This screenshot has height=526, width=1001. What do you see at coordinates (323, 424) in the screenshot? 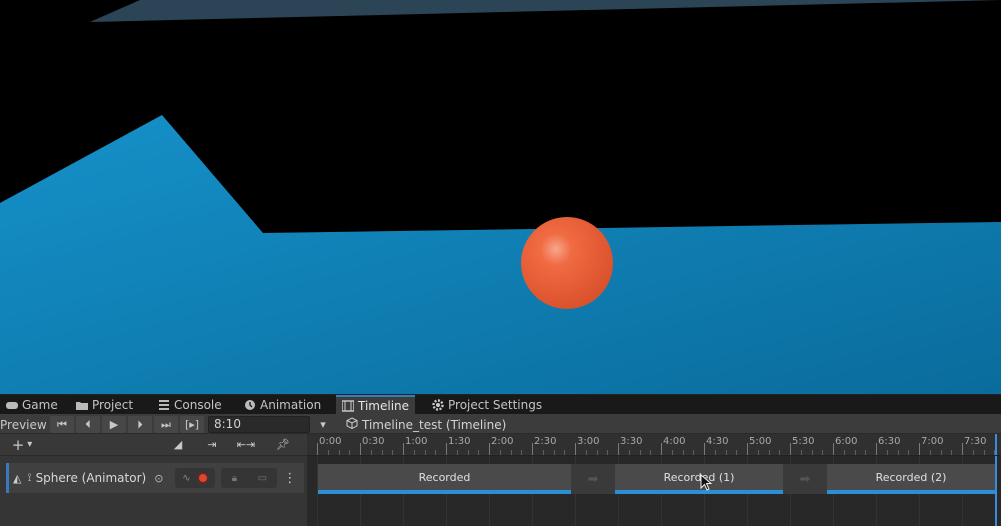
I see `time-format-dropdown: ▾` at bounding box center [323, 424].